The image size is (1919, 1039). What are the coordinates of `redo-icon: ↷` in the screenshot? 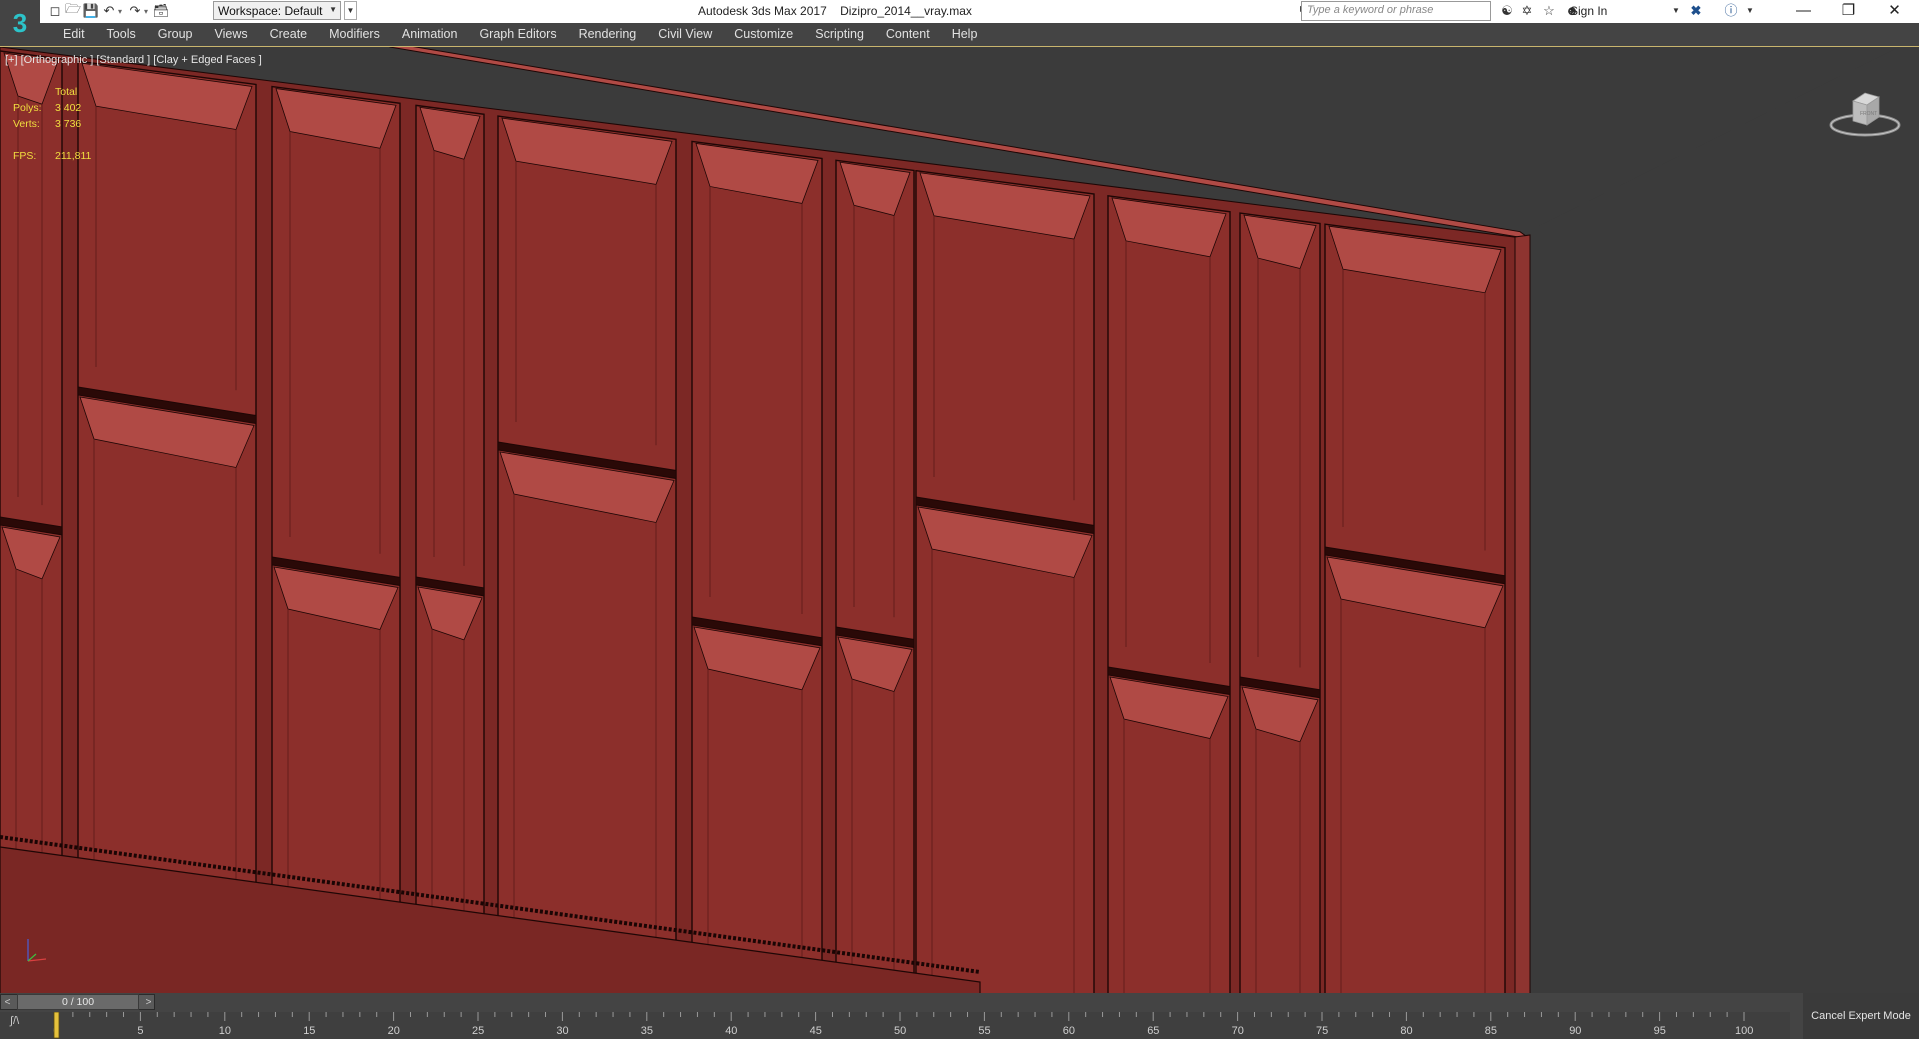 It's located at (135, 11).